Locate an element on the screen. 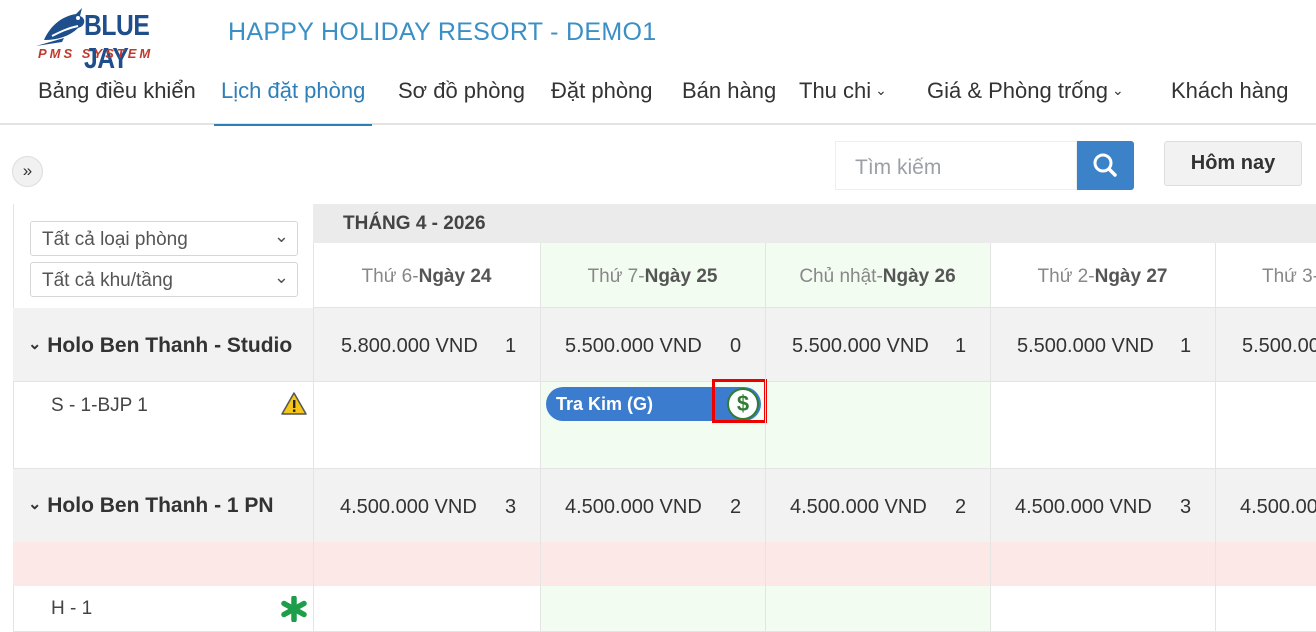  day-header: Thứ 6-Ngày 24 is located at coordinates (426, 275).